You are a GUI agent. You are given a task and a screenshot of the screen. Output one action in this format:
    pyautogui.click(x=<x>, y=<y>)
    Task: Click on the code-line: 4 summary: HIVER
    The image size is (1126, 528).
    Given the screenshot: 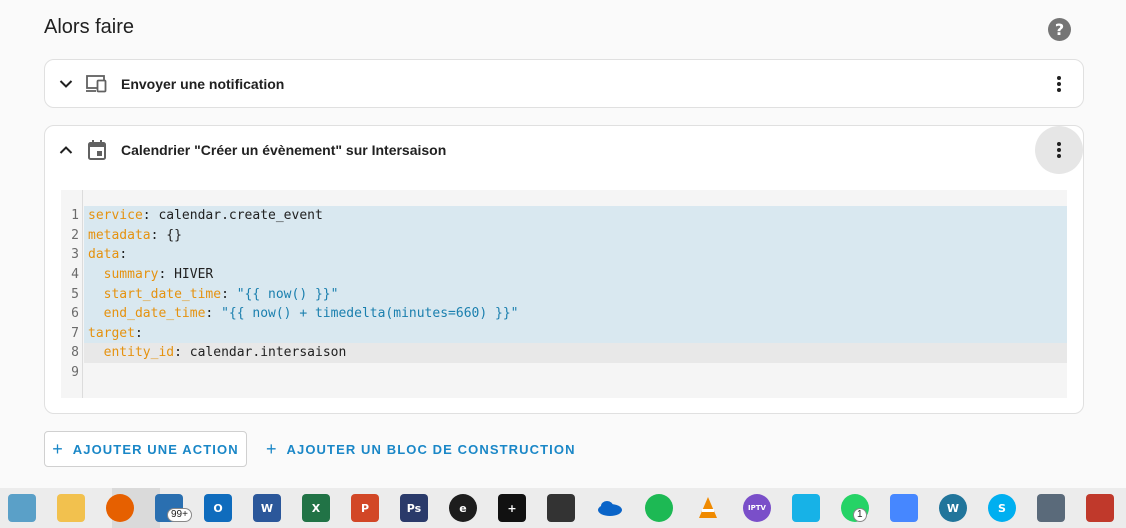 What is the action you would take?
    pyautogui.click(x=569, y=274)
    